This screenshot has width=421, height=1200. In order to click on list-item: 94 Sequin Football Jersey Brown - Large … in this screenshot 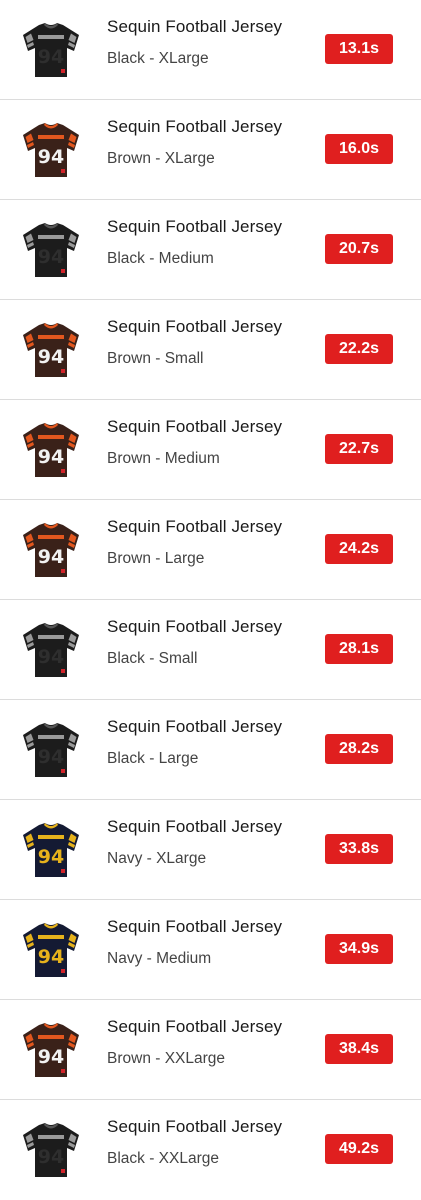, I will do `click(210, 550)`.